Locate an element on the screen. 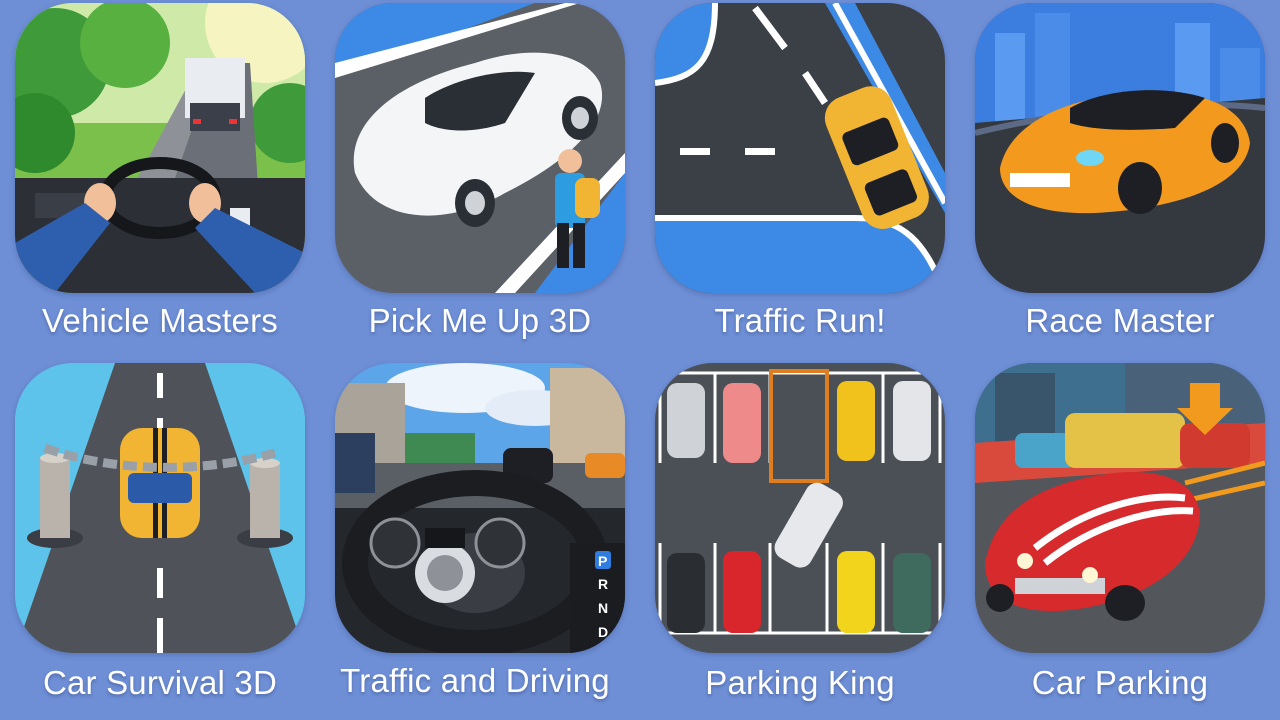 The height and width of the screenshot is (720, 1280). gear-letter-p: P is located at coordinates (602, 561).